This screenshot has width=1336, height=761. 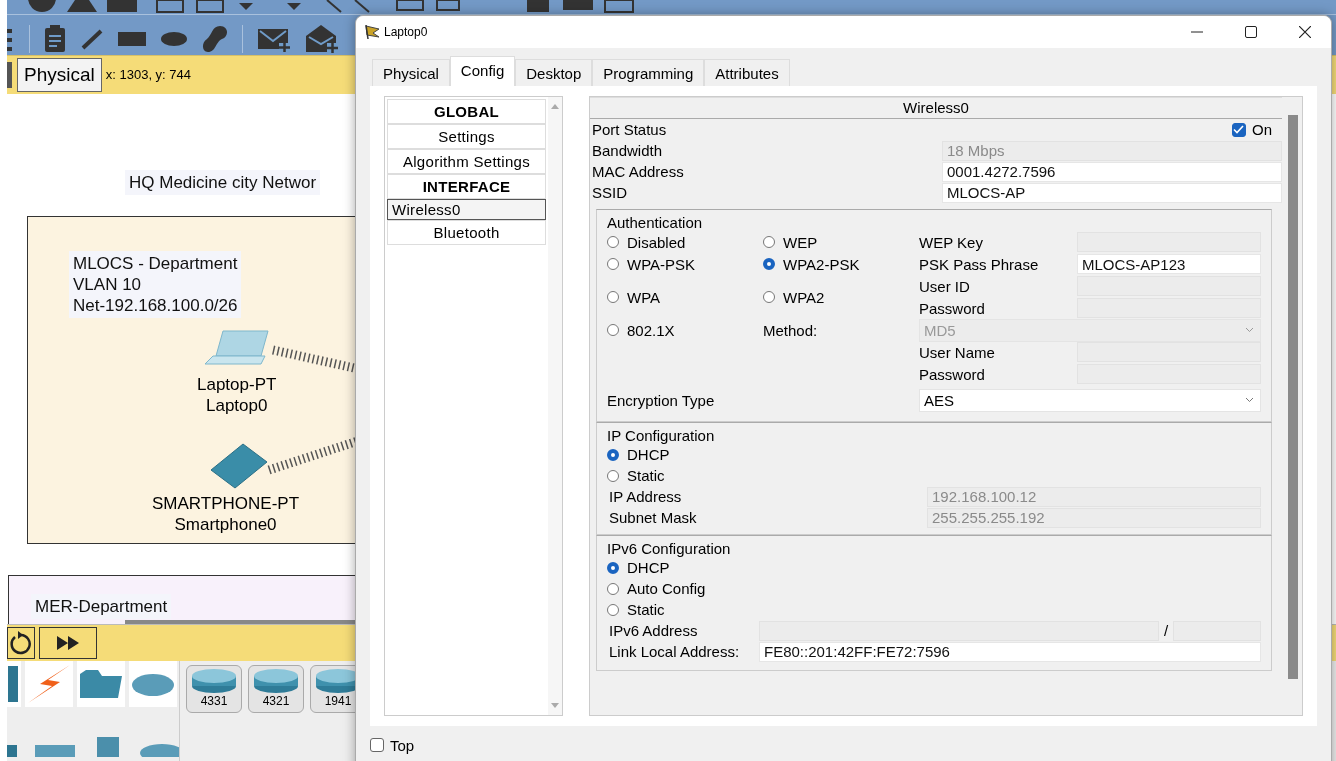 I want to click on section-title: Authentication, so click(x=655, y=222).